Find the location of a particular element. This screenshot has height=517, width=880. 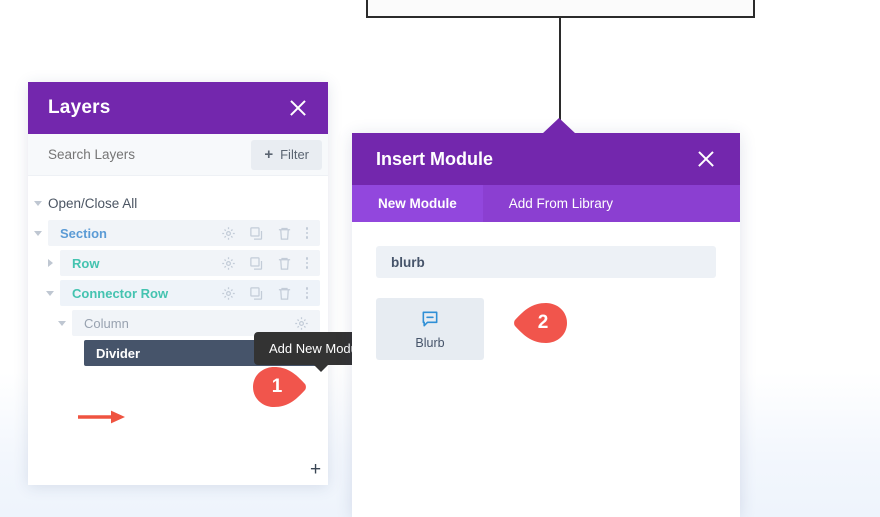

filter-button: + Filter is located at coordinates (286, 154).